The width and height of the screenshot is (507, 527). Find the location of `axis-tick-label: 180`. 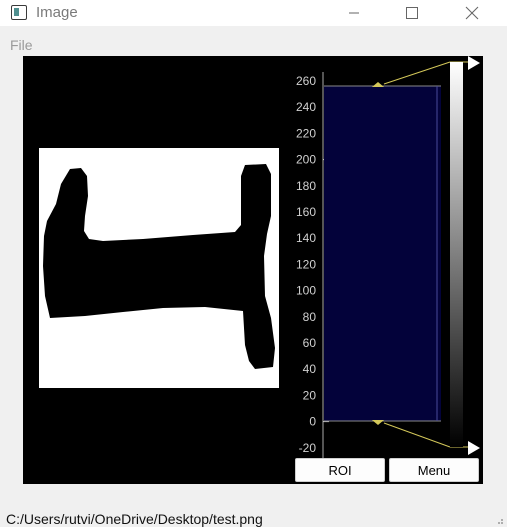

axis-tick-label: 180 is located at coordinates (306, 186).